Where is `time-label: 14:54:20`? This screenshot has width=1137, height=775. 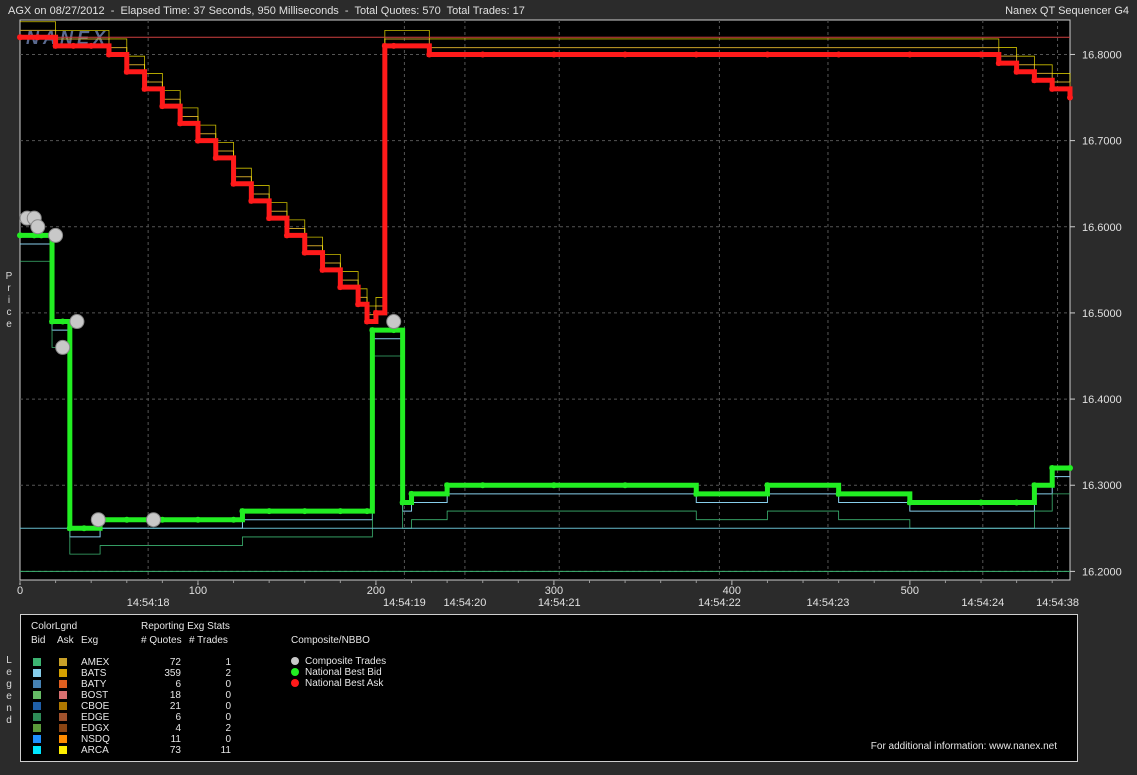 time-label: 14:54:20 is located at coordinates (465, 603).